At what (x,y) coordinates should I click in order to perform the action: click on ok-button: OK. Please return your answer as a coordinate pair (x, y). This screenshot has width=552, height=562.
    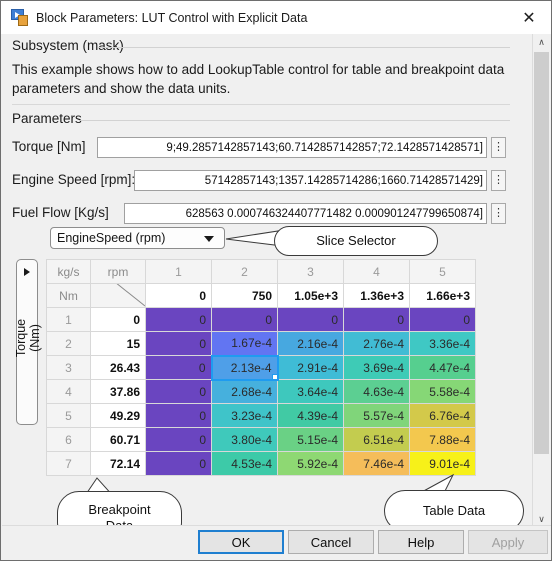
    Looking at the image, I should click on (241, 542).